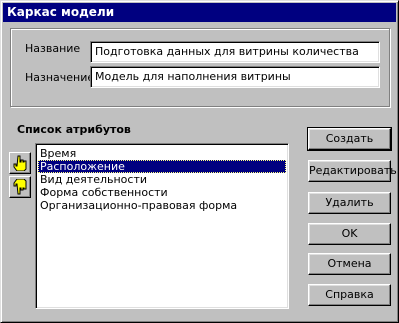  What do you see at coordinates (162, 166) in the screenshot?
I see `list-item-selected: Расположение` at bounding box center [162, 166].